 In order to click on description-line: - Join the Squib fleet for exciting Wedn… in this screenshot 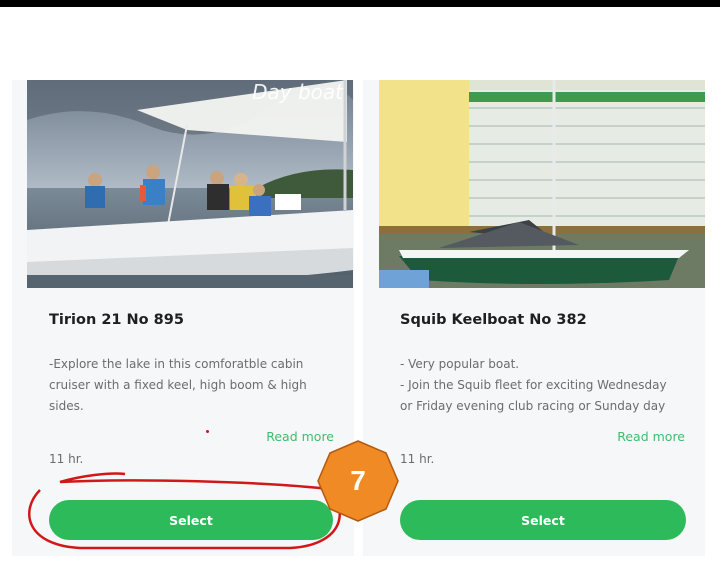, I will do `click(533, 385)`.